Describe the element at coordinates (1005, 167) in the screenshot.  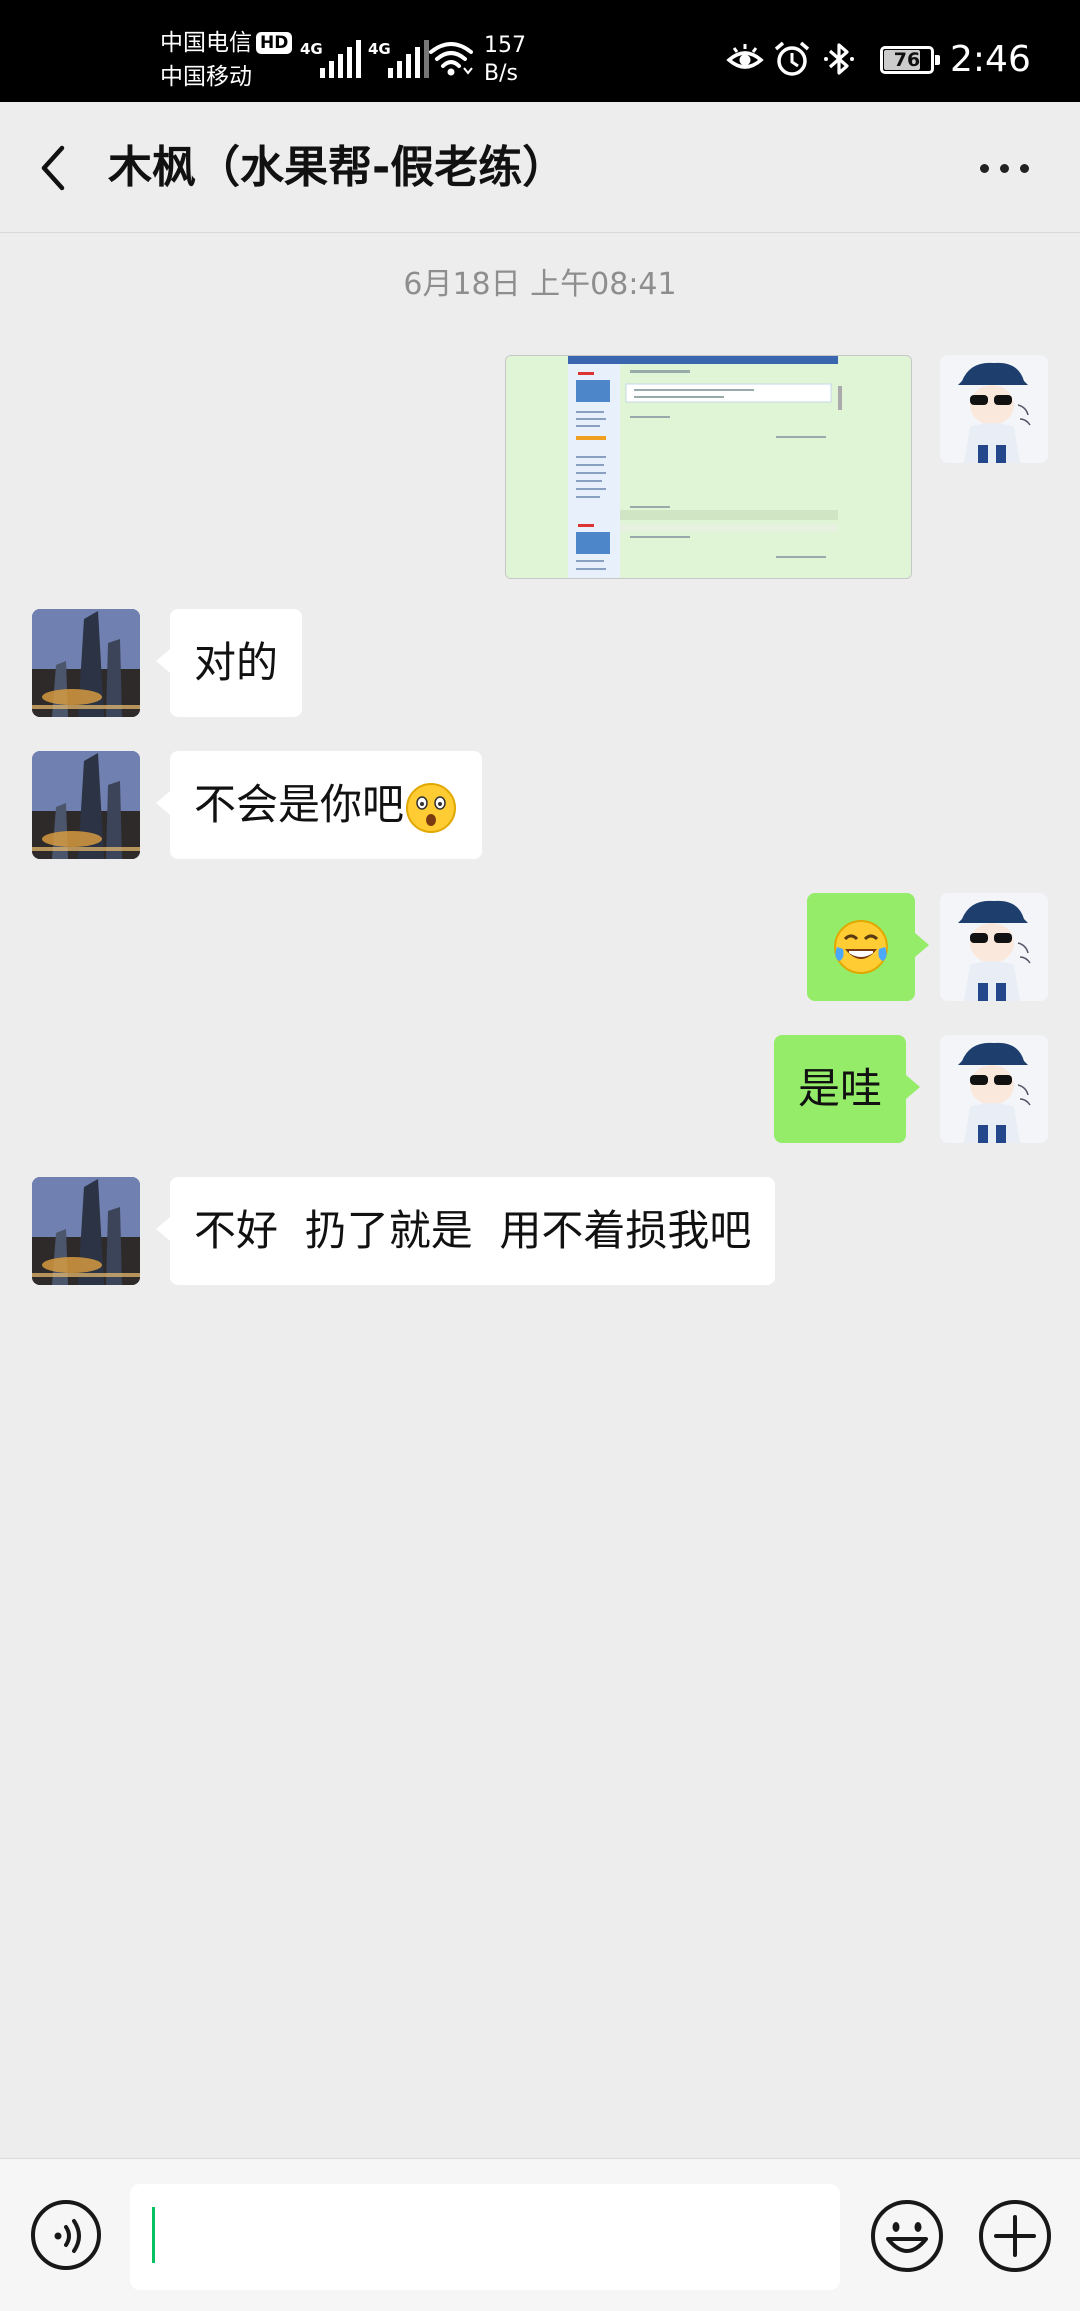
I see `more-dots-icon` at that location.